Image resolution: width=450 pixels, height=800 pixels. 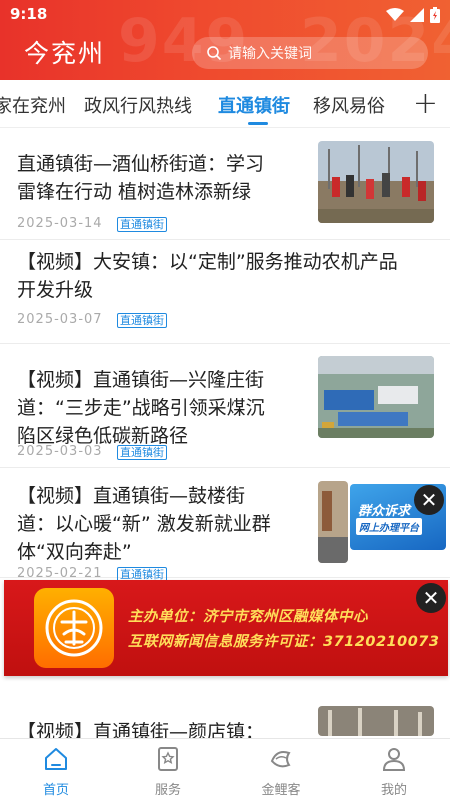 I want to click on article-date: 2025-03-07, so click(x=60, y=319).